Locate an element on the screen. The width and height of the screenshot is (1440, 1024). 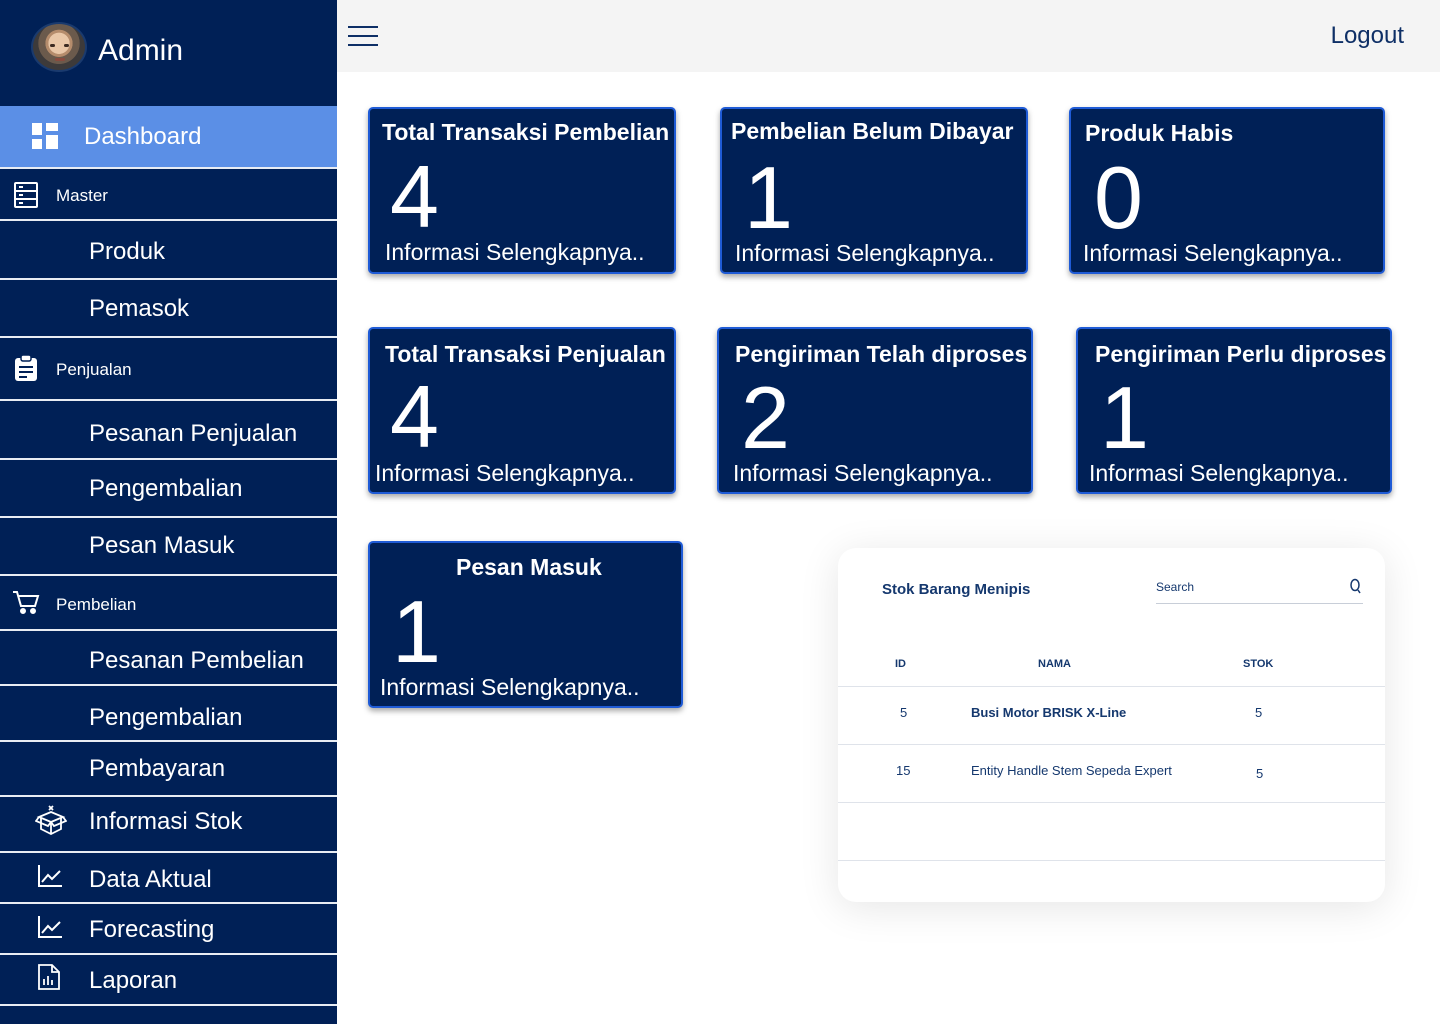
user-profile: Admin is located at coordinates (168, 53).